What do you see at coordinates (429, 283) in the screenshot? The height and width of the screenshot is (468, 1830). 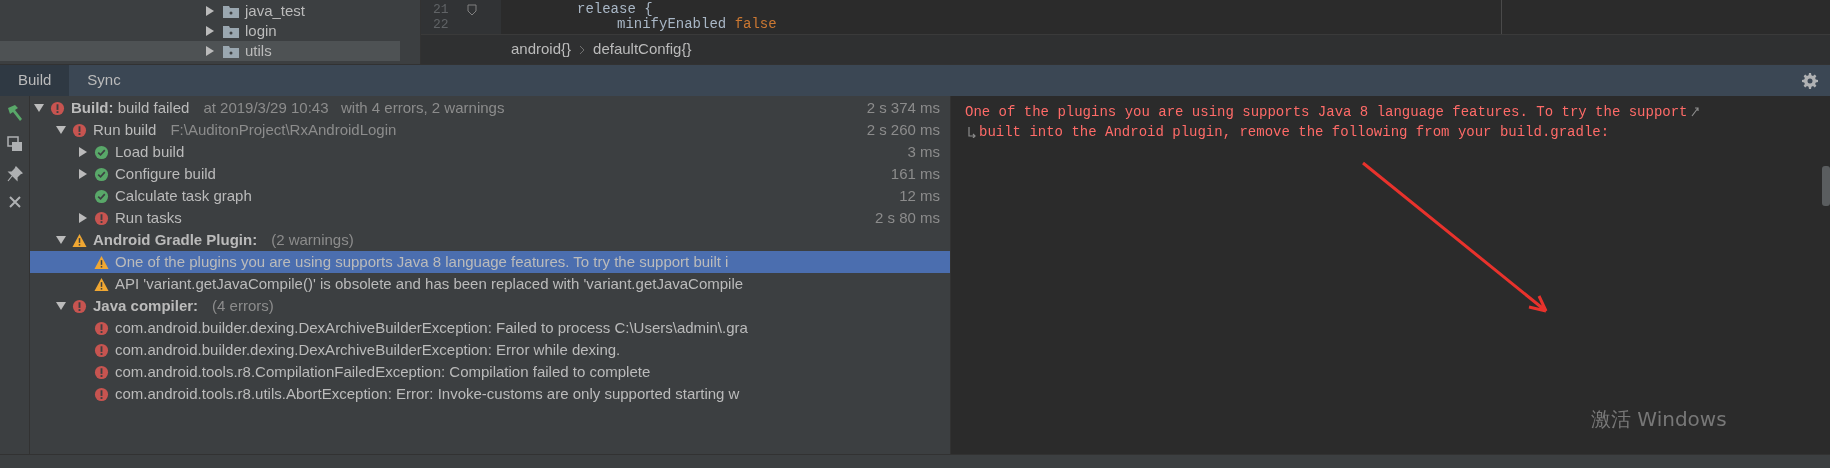 I see `row-label: API 'variant.getJavaCompile()' is obsolete and has been replaced with 'variant.getJavaCompile` at bounding box center [429, 283].